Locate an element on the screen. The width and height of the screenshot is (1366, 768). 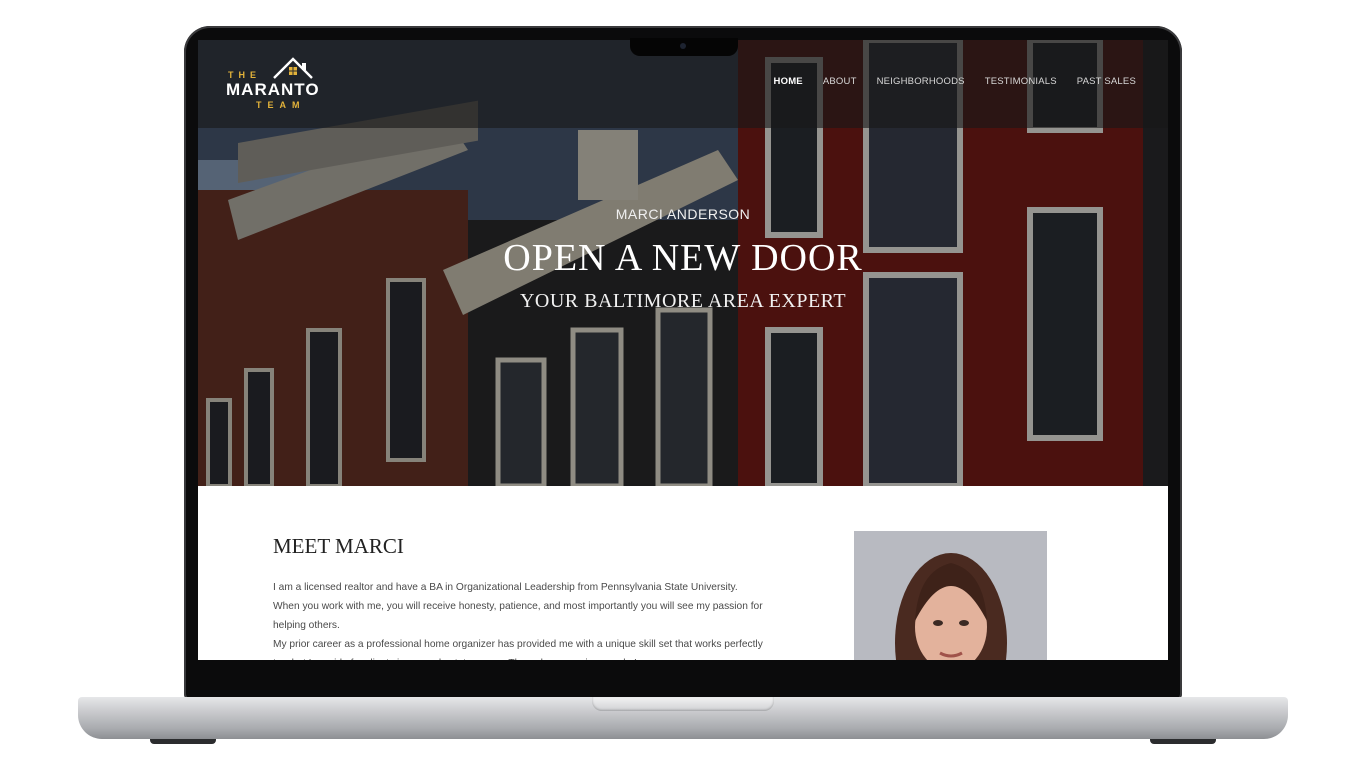
nav-link-neighborhoods: NEIGHBORHOODS is located at coordinates (921, 81).